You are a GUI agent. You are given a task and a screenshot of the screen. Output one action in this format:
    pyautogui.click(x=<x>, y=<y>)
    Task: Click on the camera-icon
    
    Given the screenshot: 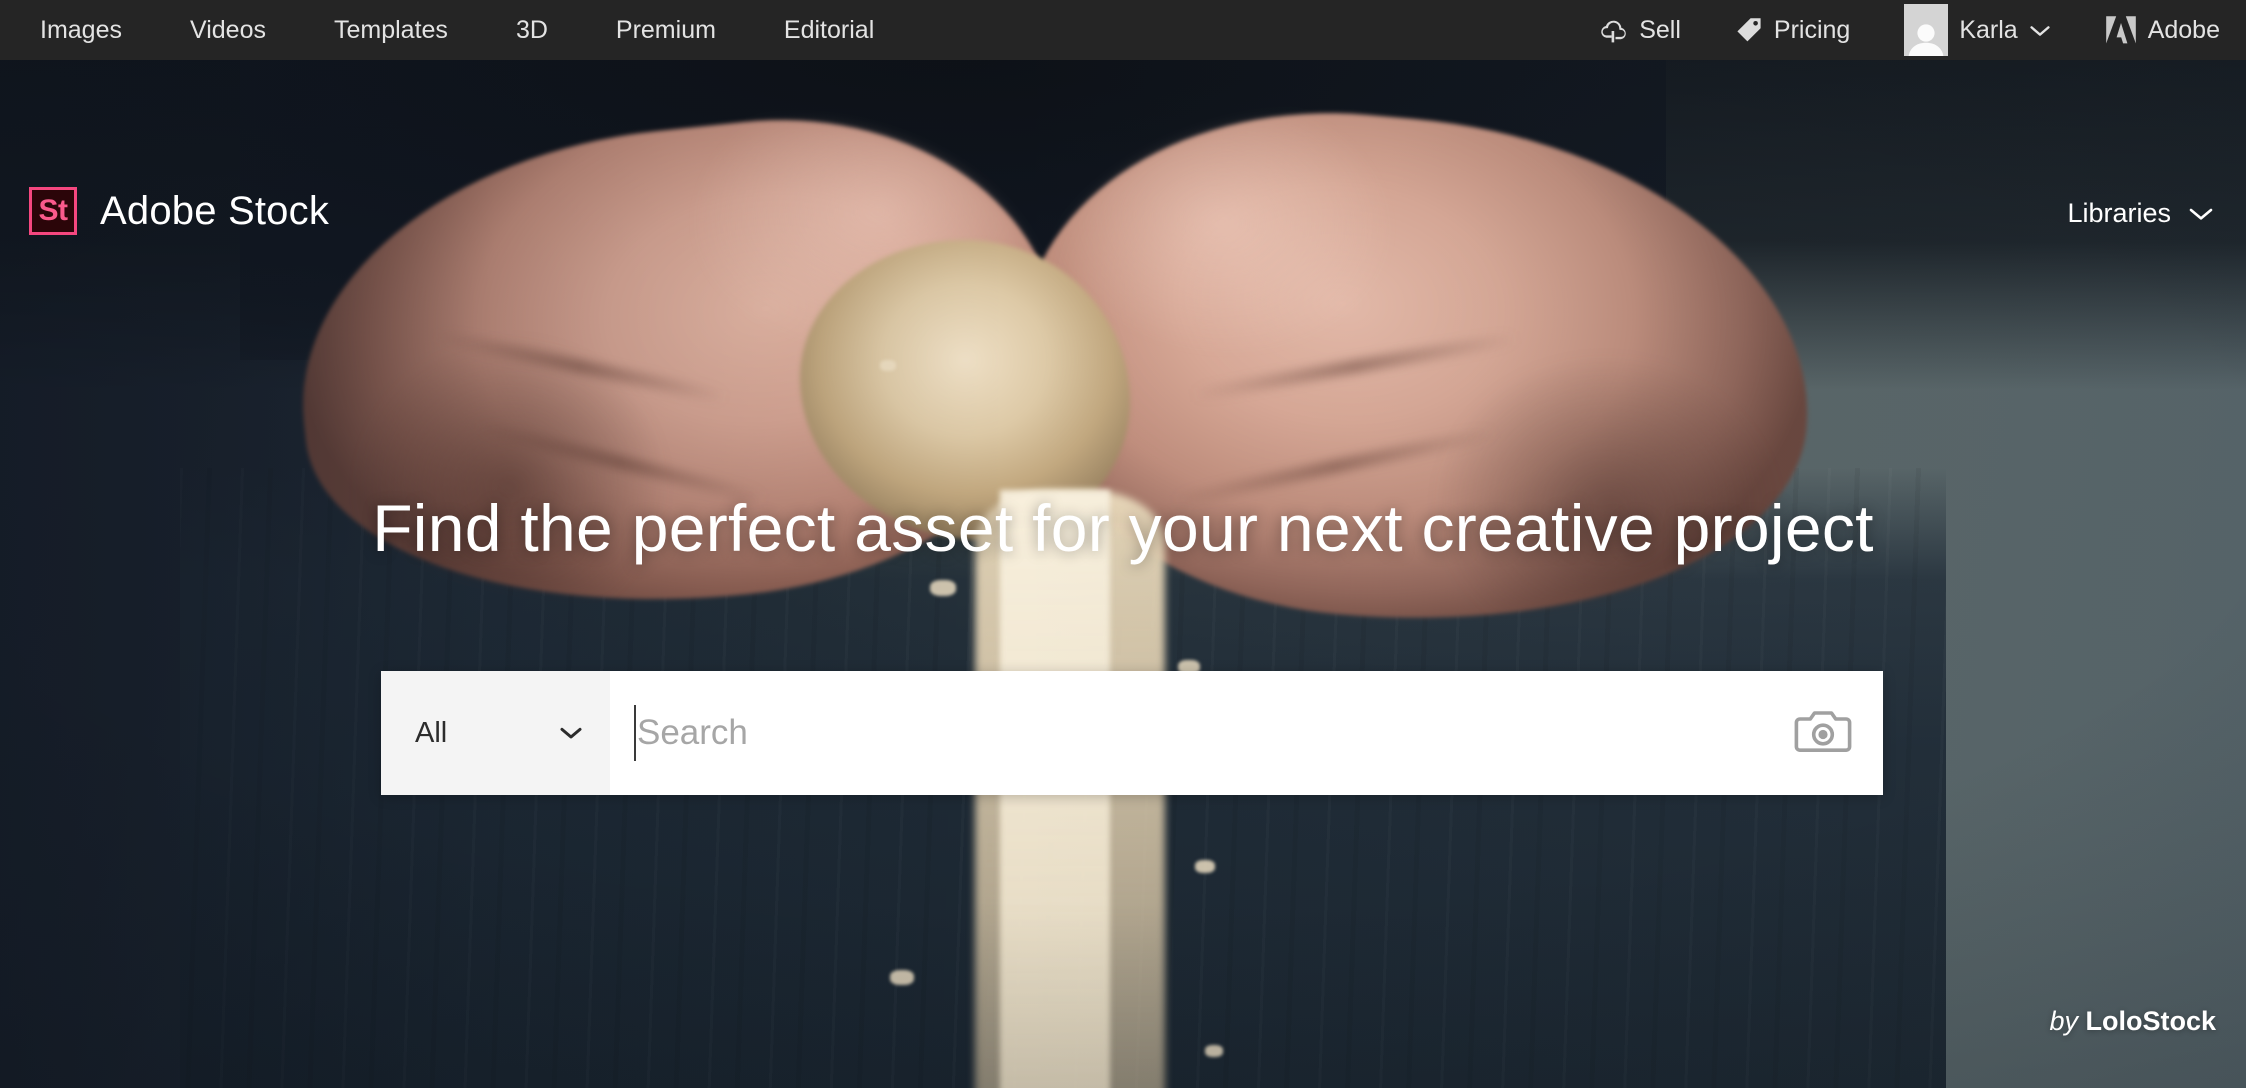 What is the action you would take?
    pyautogui.click(x=1823, y=733)
    